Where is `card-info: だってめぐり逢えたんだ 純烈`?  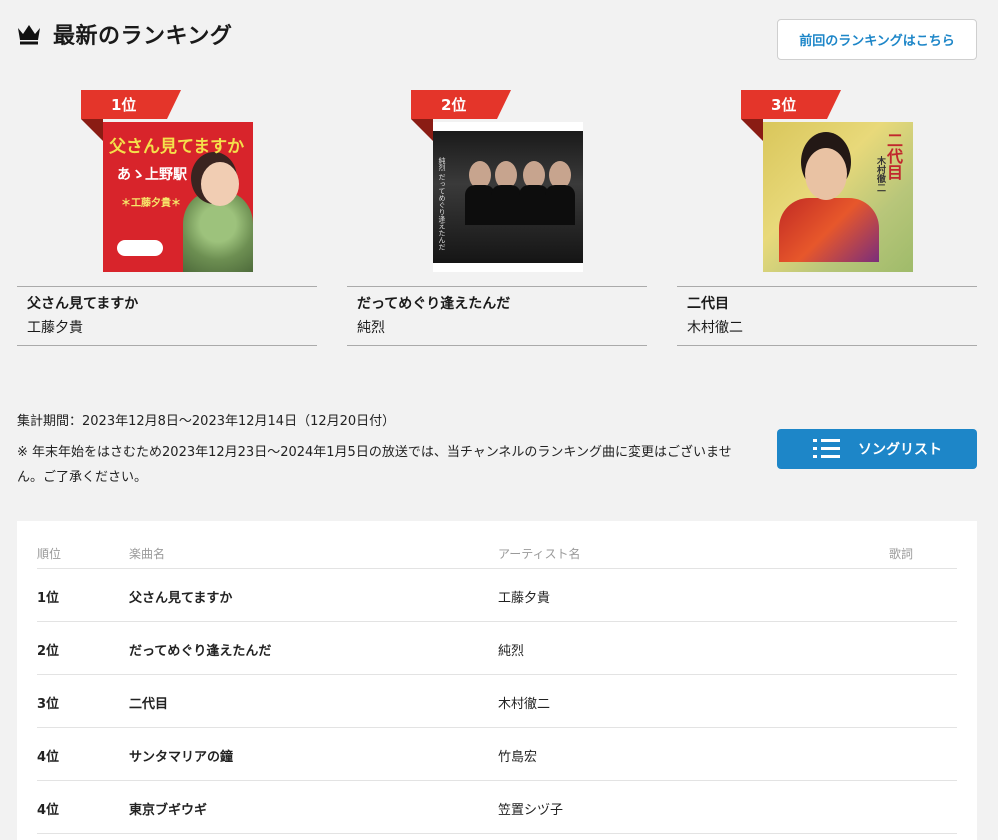 card-info: だってめぐり逢えたんだ 純烈 is located at coordinates (497, 316).